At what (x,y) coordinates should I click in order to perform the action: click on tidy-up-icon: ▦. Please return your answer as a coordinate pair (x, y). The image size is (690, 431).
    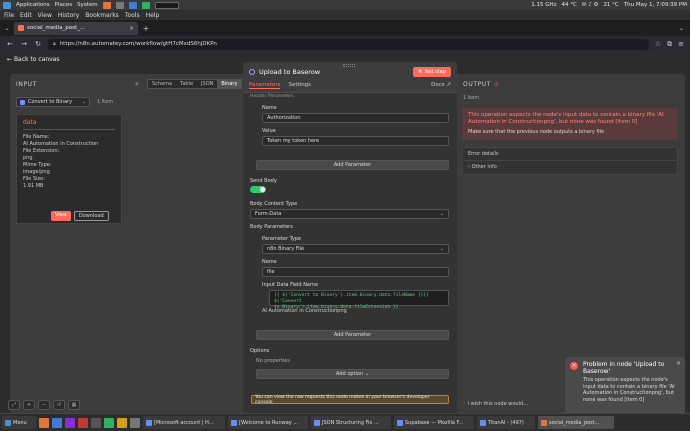
    Looking at the image, I should click on (74, 405).